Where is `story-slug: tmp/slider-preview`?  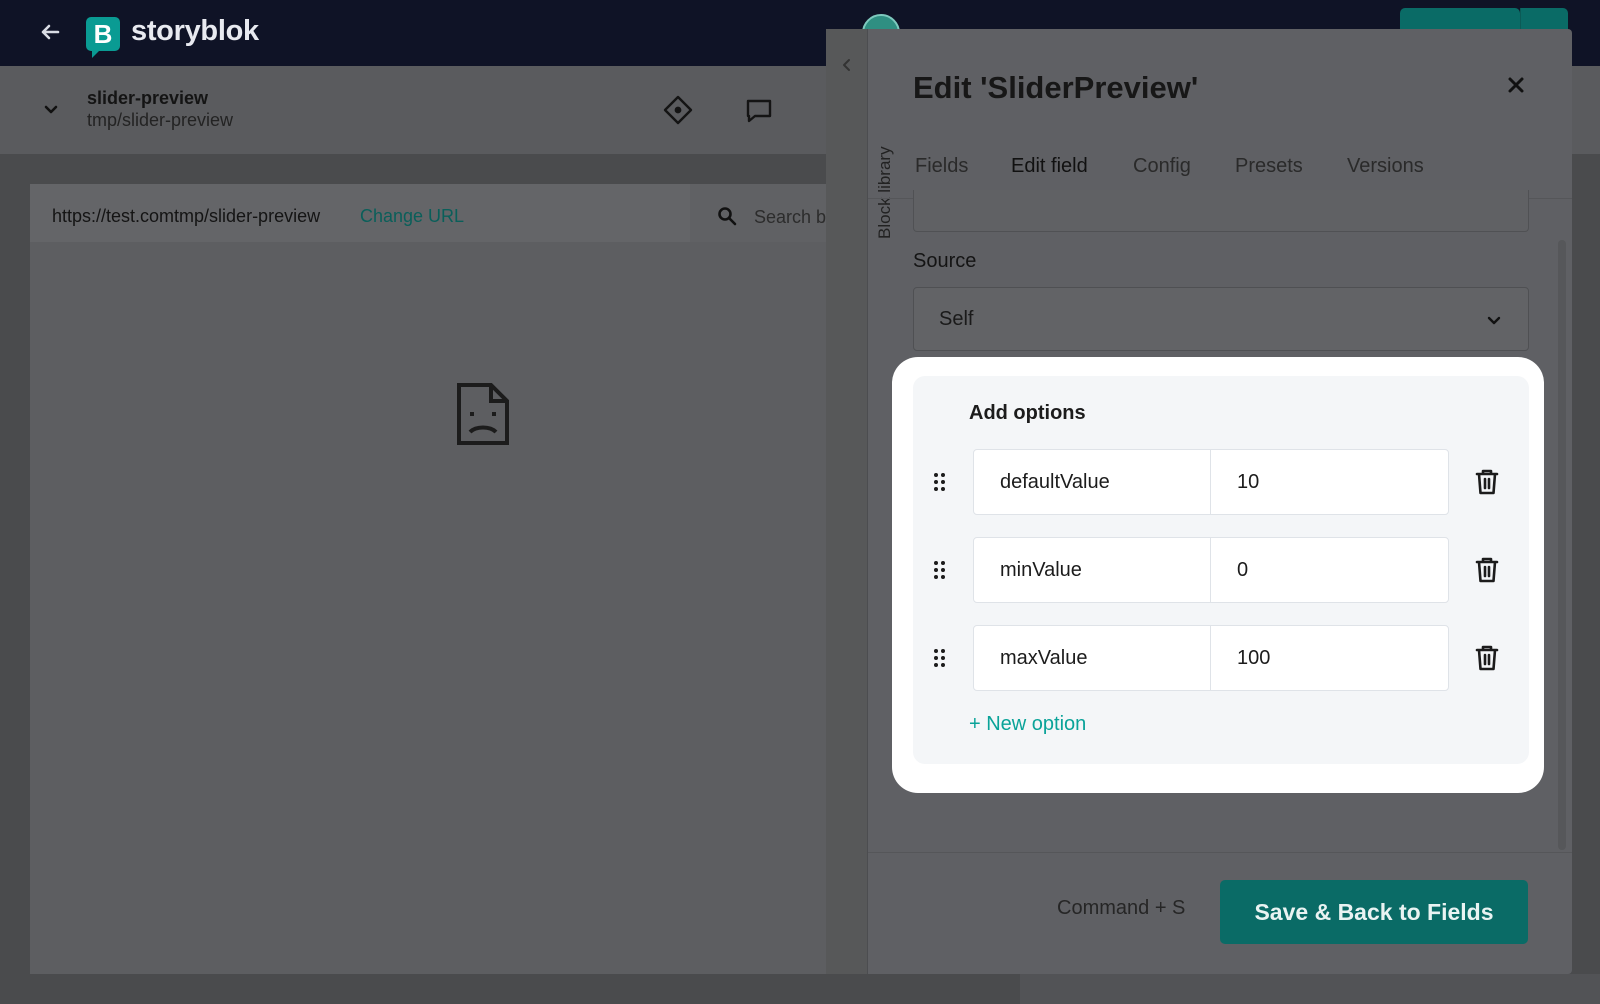 story-slug: tmp/slider-preview is located at coordinates (160, 120).